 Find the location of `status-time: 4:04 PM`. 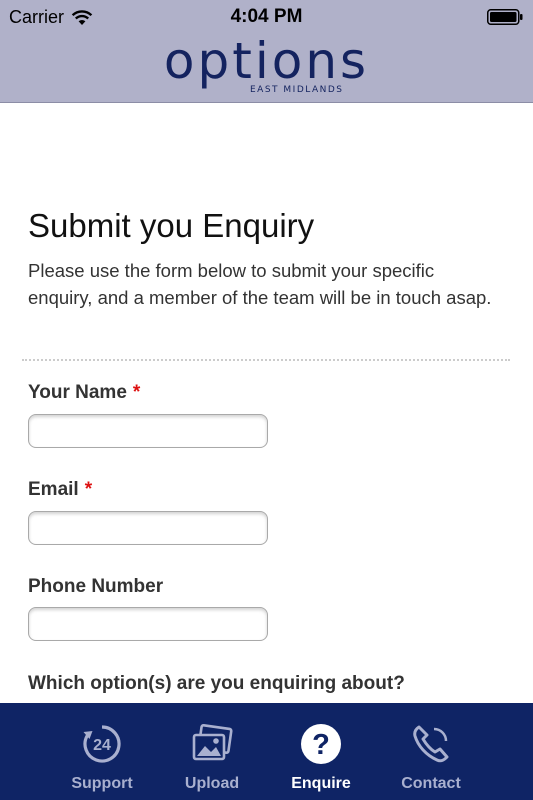

status-time: 4:04 PM is located at coordinates (266, 16).